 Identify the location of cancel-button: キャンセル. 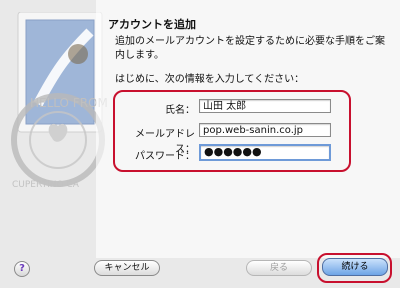
(127, 268).